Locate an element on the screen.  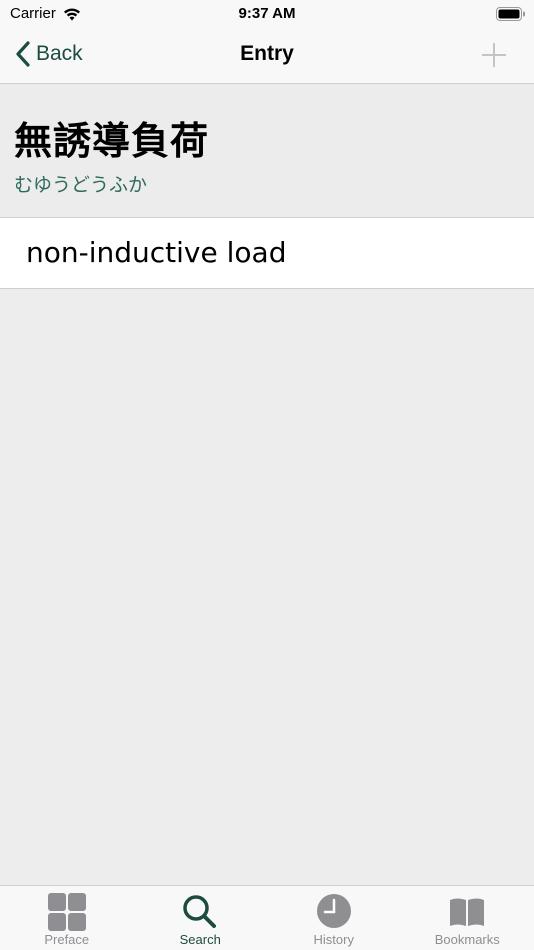
tab-label-bookmarks: Bookmarks is located at coordinates (467, 939).